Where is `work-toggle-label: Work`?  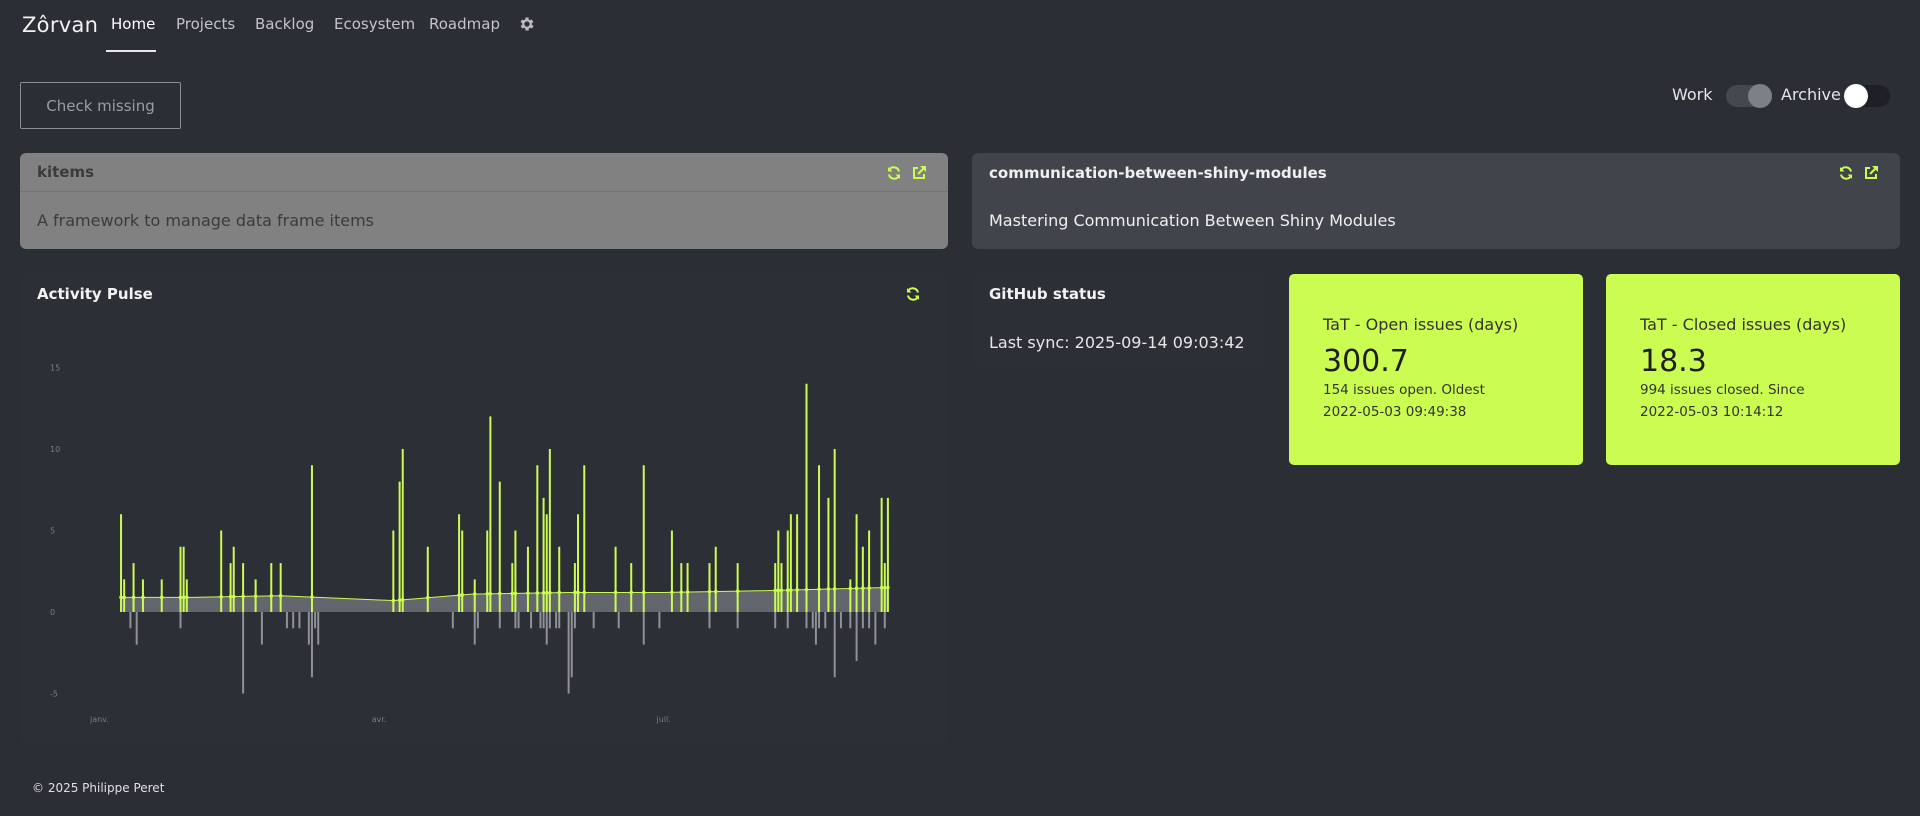 work-toggle-label: Work is located at coordinates (1692, 94).